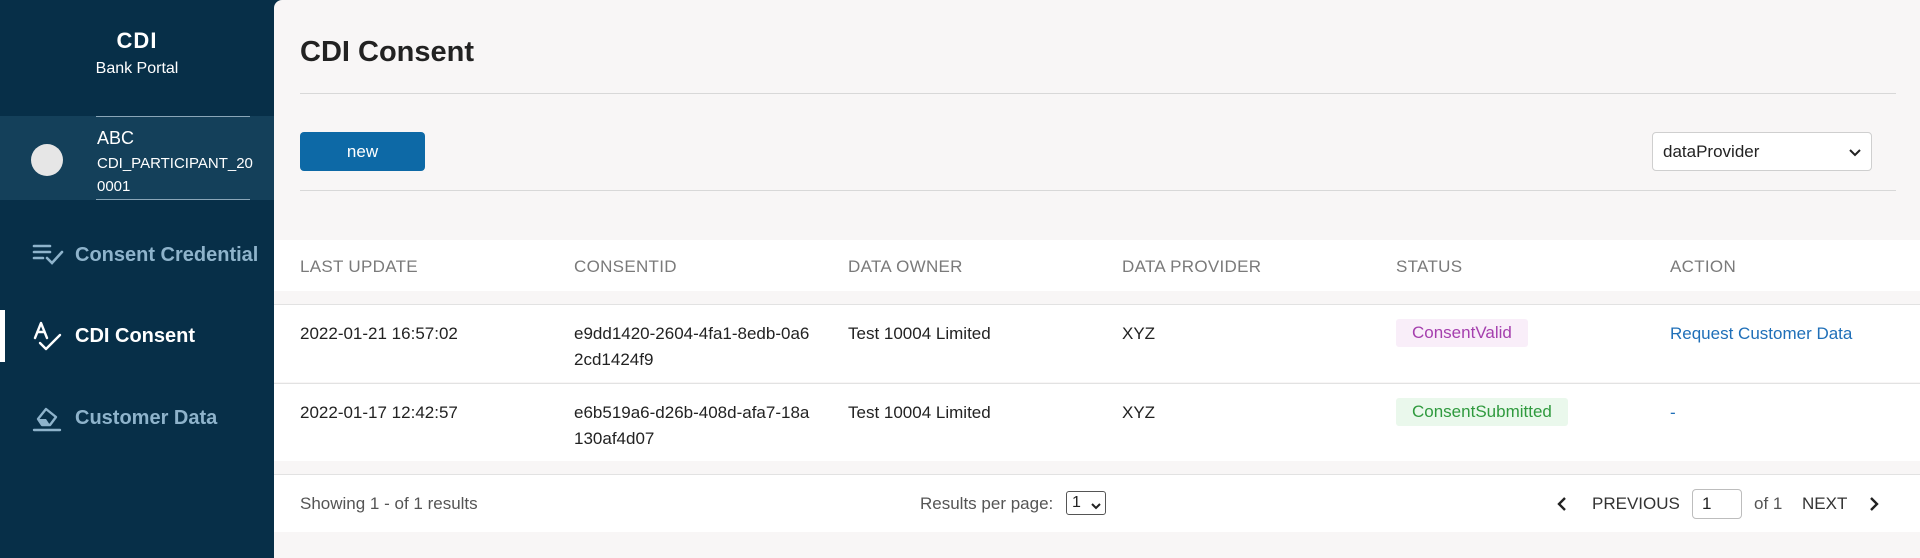 This screenshot has width=1920, height=558. Describe the element at coordinates (2, 336) in the screenshot. I see `active-indicator` at that location.